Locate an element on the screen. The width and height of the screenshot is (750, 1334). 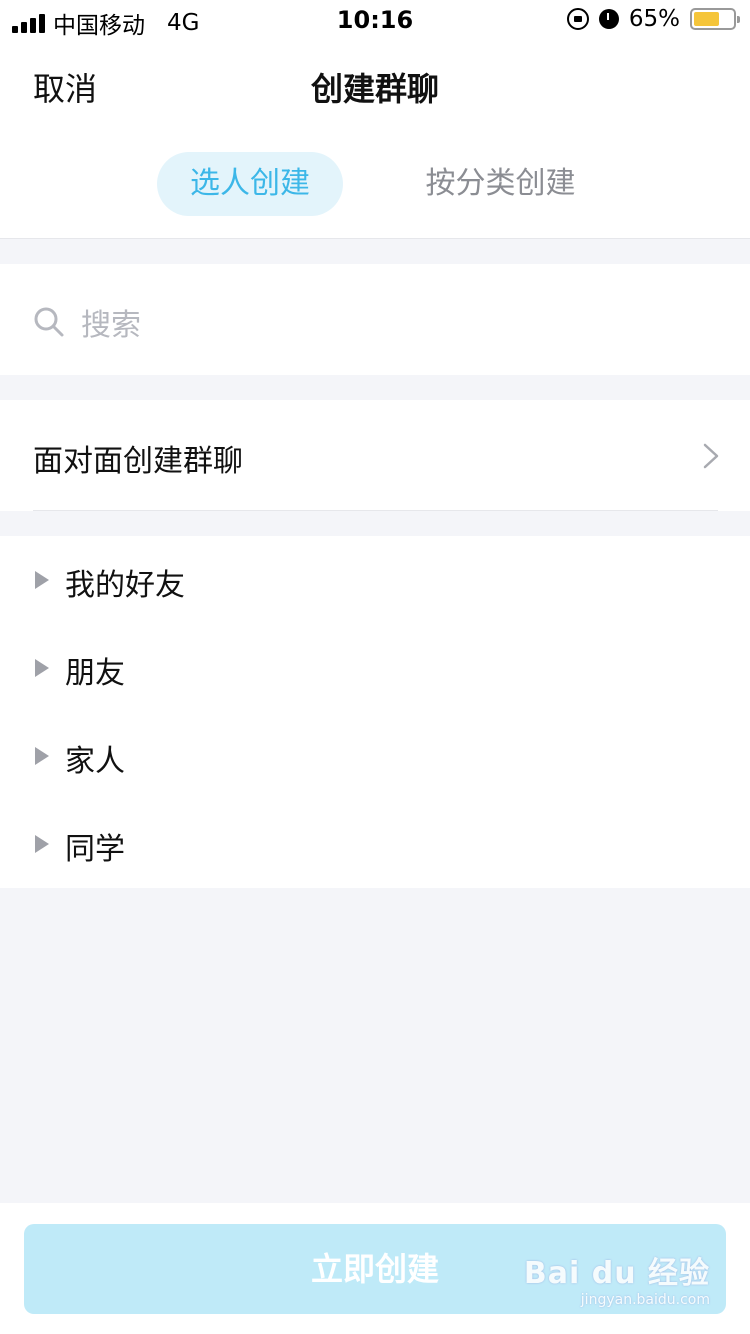
tab-select-people: 选人创建 is located at coordinates (250, 184).